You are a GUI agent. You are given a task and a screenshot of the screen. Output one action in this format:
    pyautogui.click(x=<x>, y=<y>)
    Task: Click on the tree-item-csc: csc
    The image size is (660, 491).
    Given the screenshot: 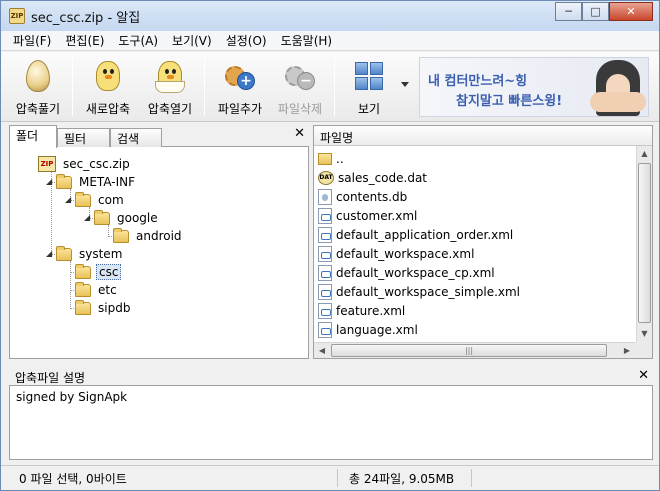 What is the action you would take?
    pyautogui.click(x=98, y=272)
    